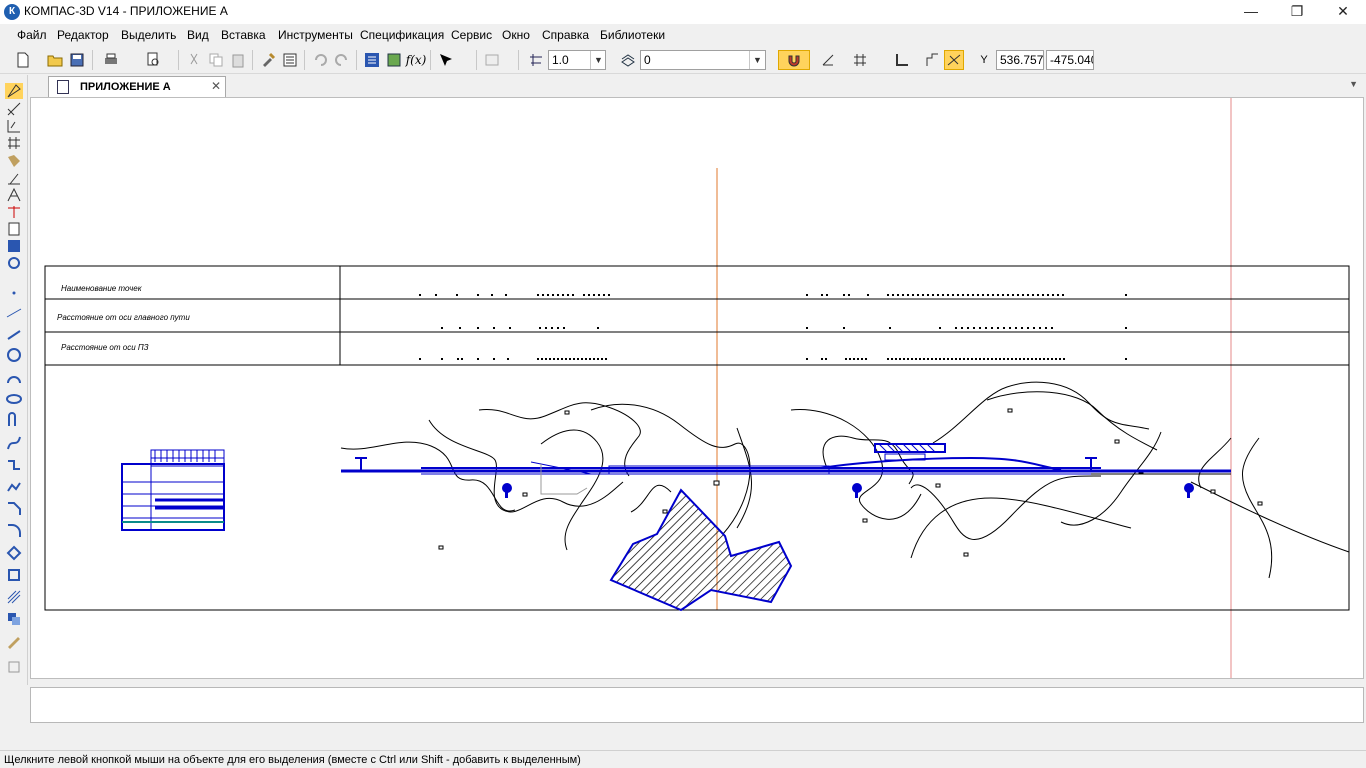 The width and height of the screenshot is (1366, 768). Describe the element at coordinates (14, 465) in the screenshot. I see `polyline-tool-icon` at that location.